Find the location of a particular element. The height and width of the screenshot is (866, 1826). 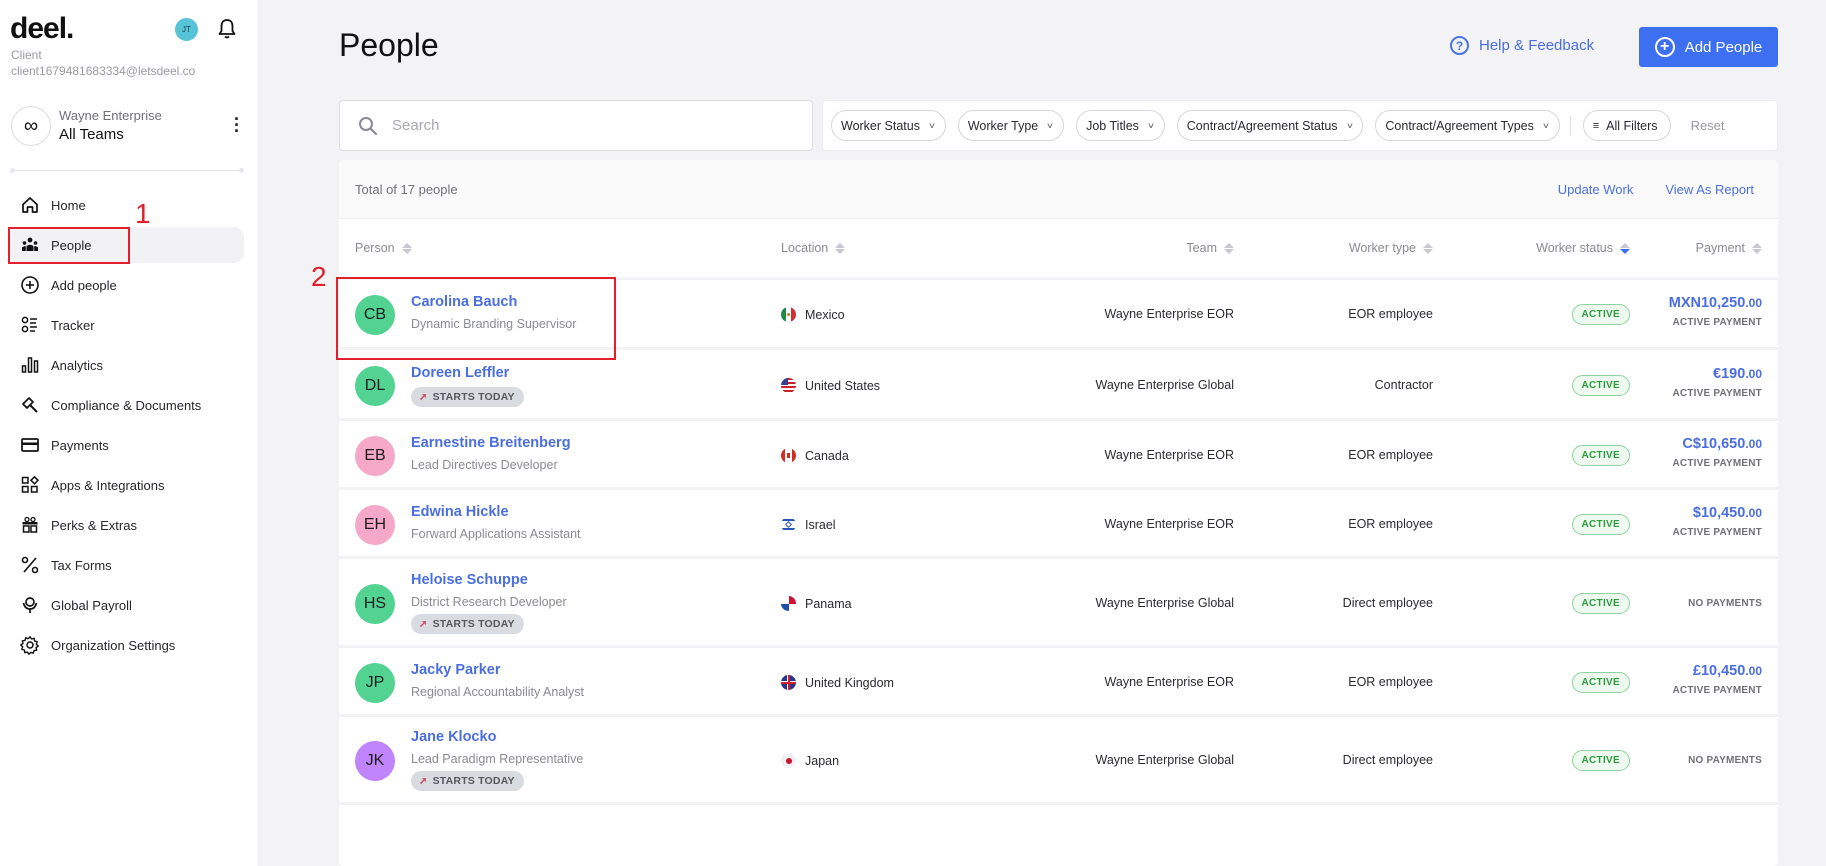

help-feedback-link: ? Help & Feedback is located at coordinates (1522, 45).